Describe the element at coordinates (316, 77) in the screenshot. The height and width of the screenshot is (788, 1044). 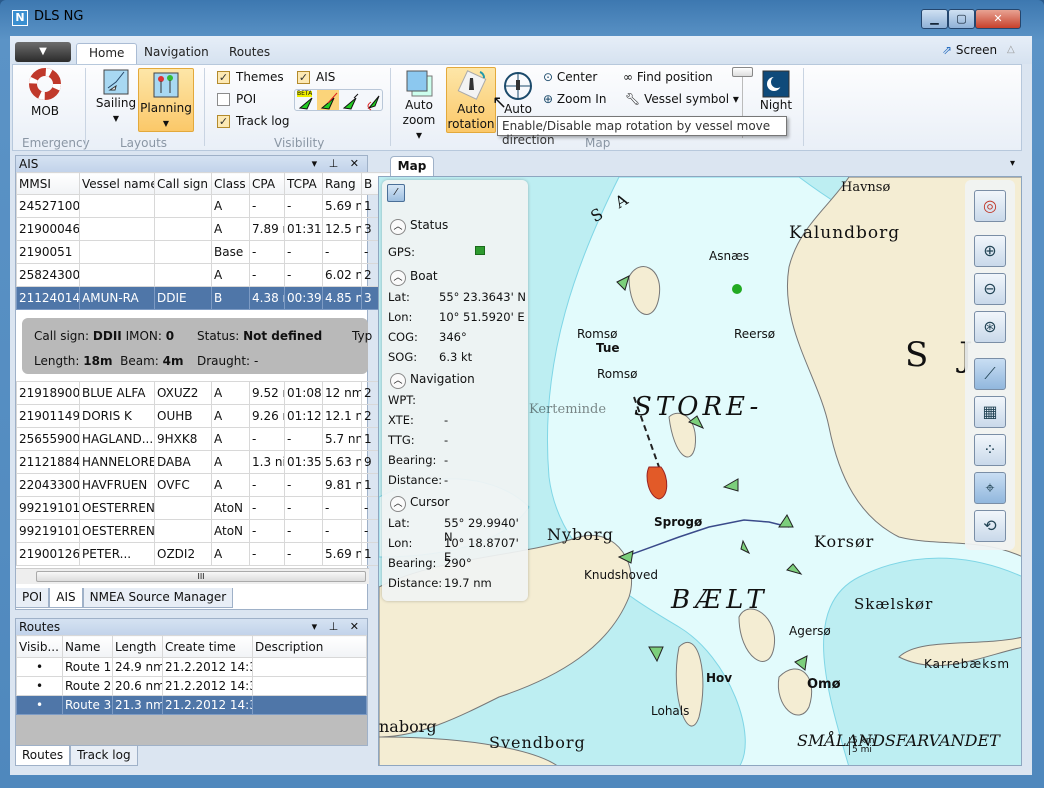
I see `ais-checkbox: ✓ AIS` at that location.